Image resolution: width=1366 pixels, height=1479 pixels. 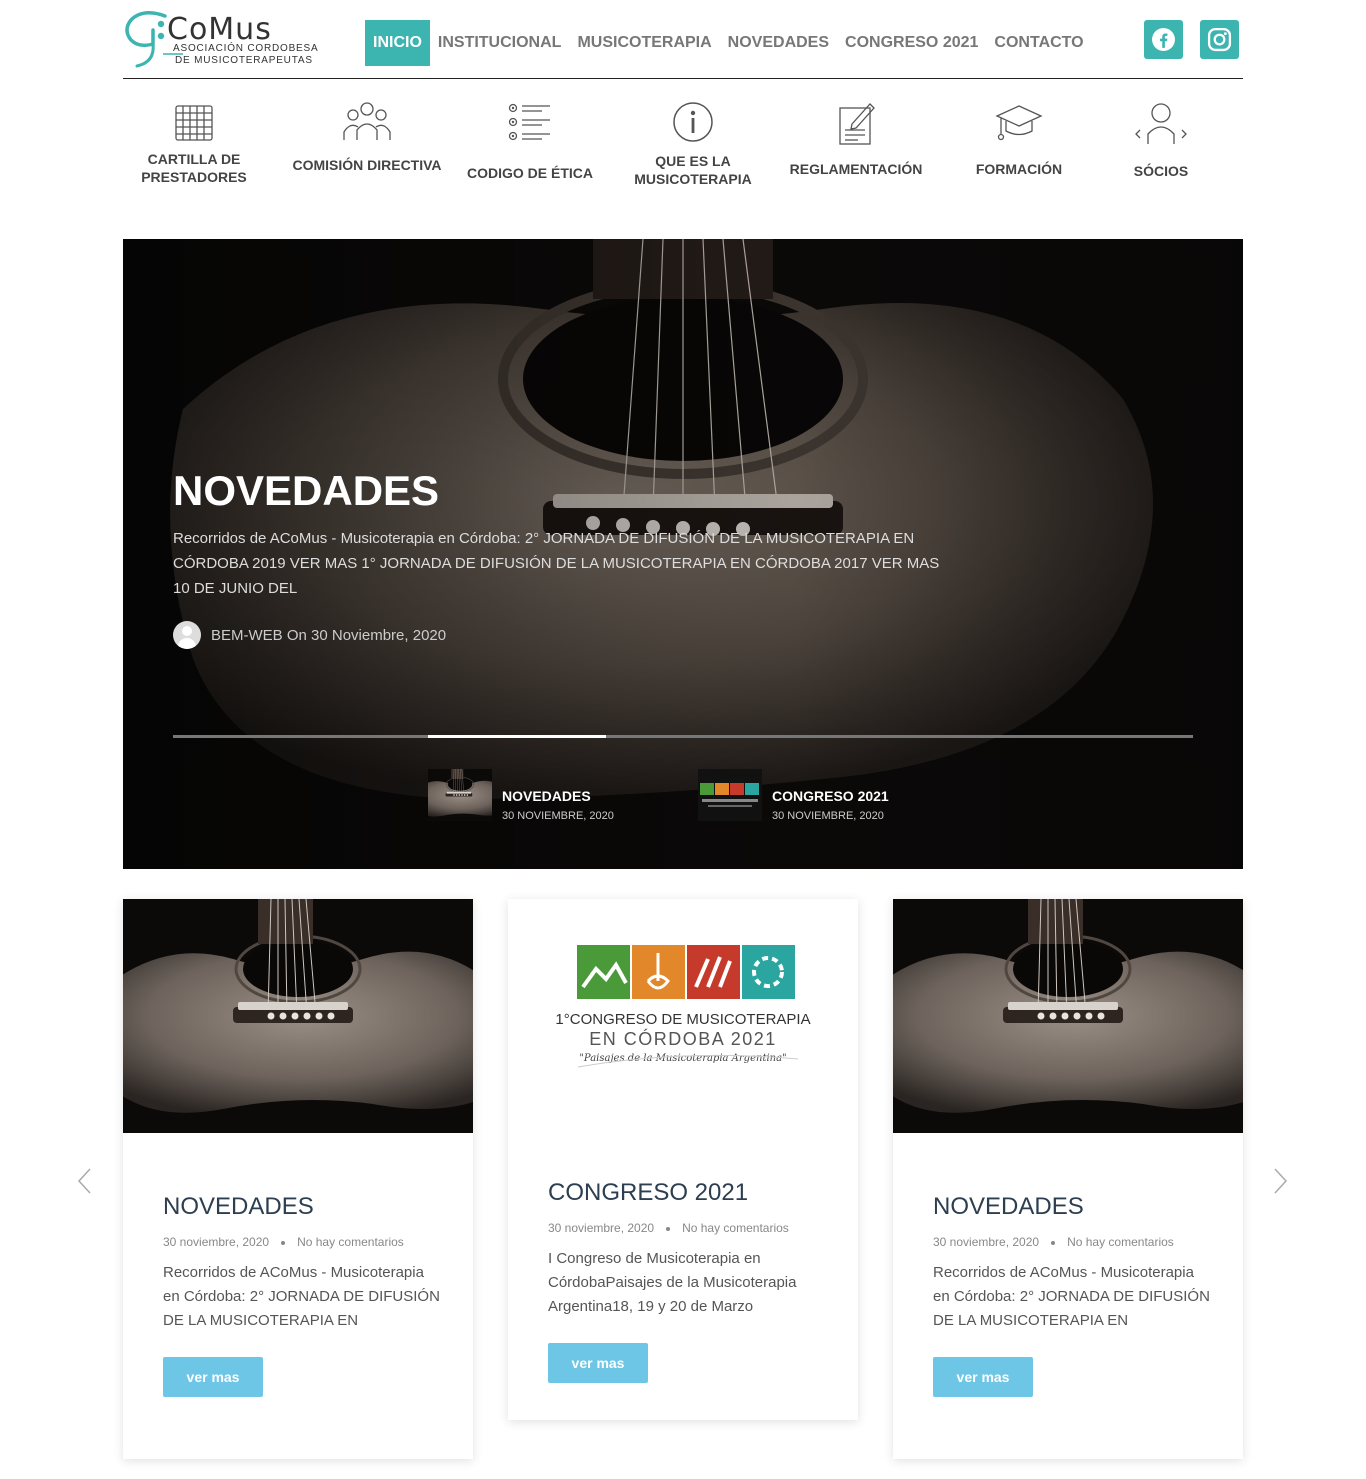 What do you see at coordinates (683, 1038) in the screenshot?
I see `congreso-logo-line-2: EN CÓRDOBA 2021` at bounding box center [683, 1038].